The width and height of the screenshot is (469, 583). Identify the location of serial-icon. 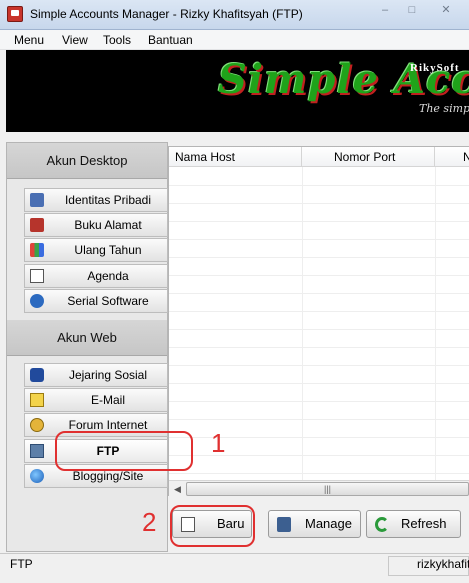
(37, 301).